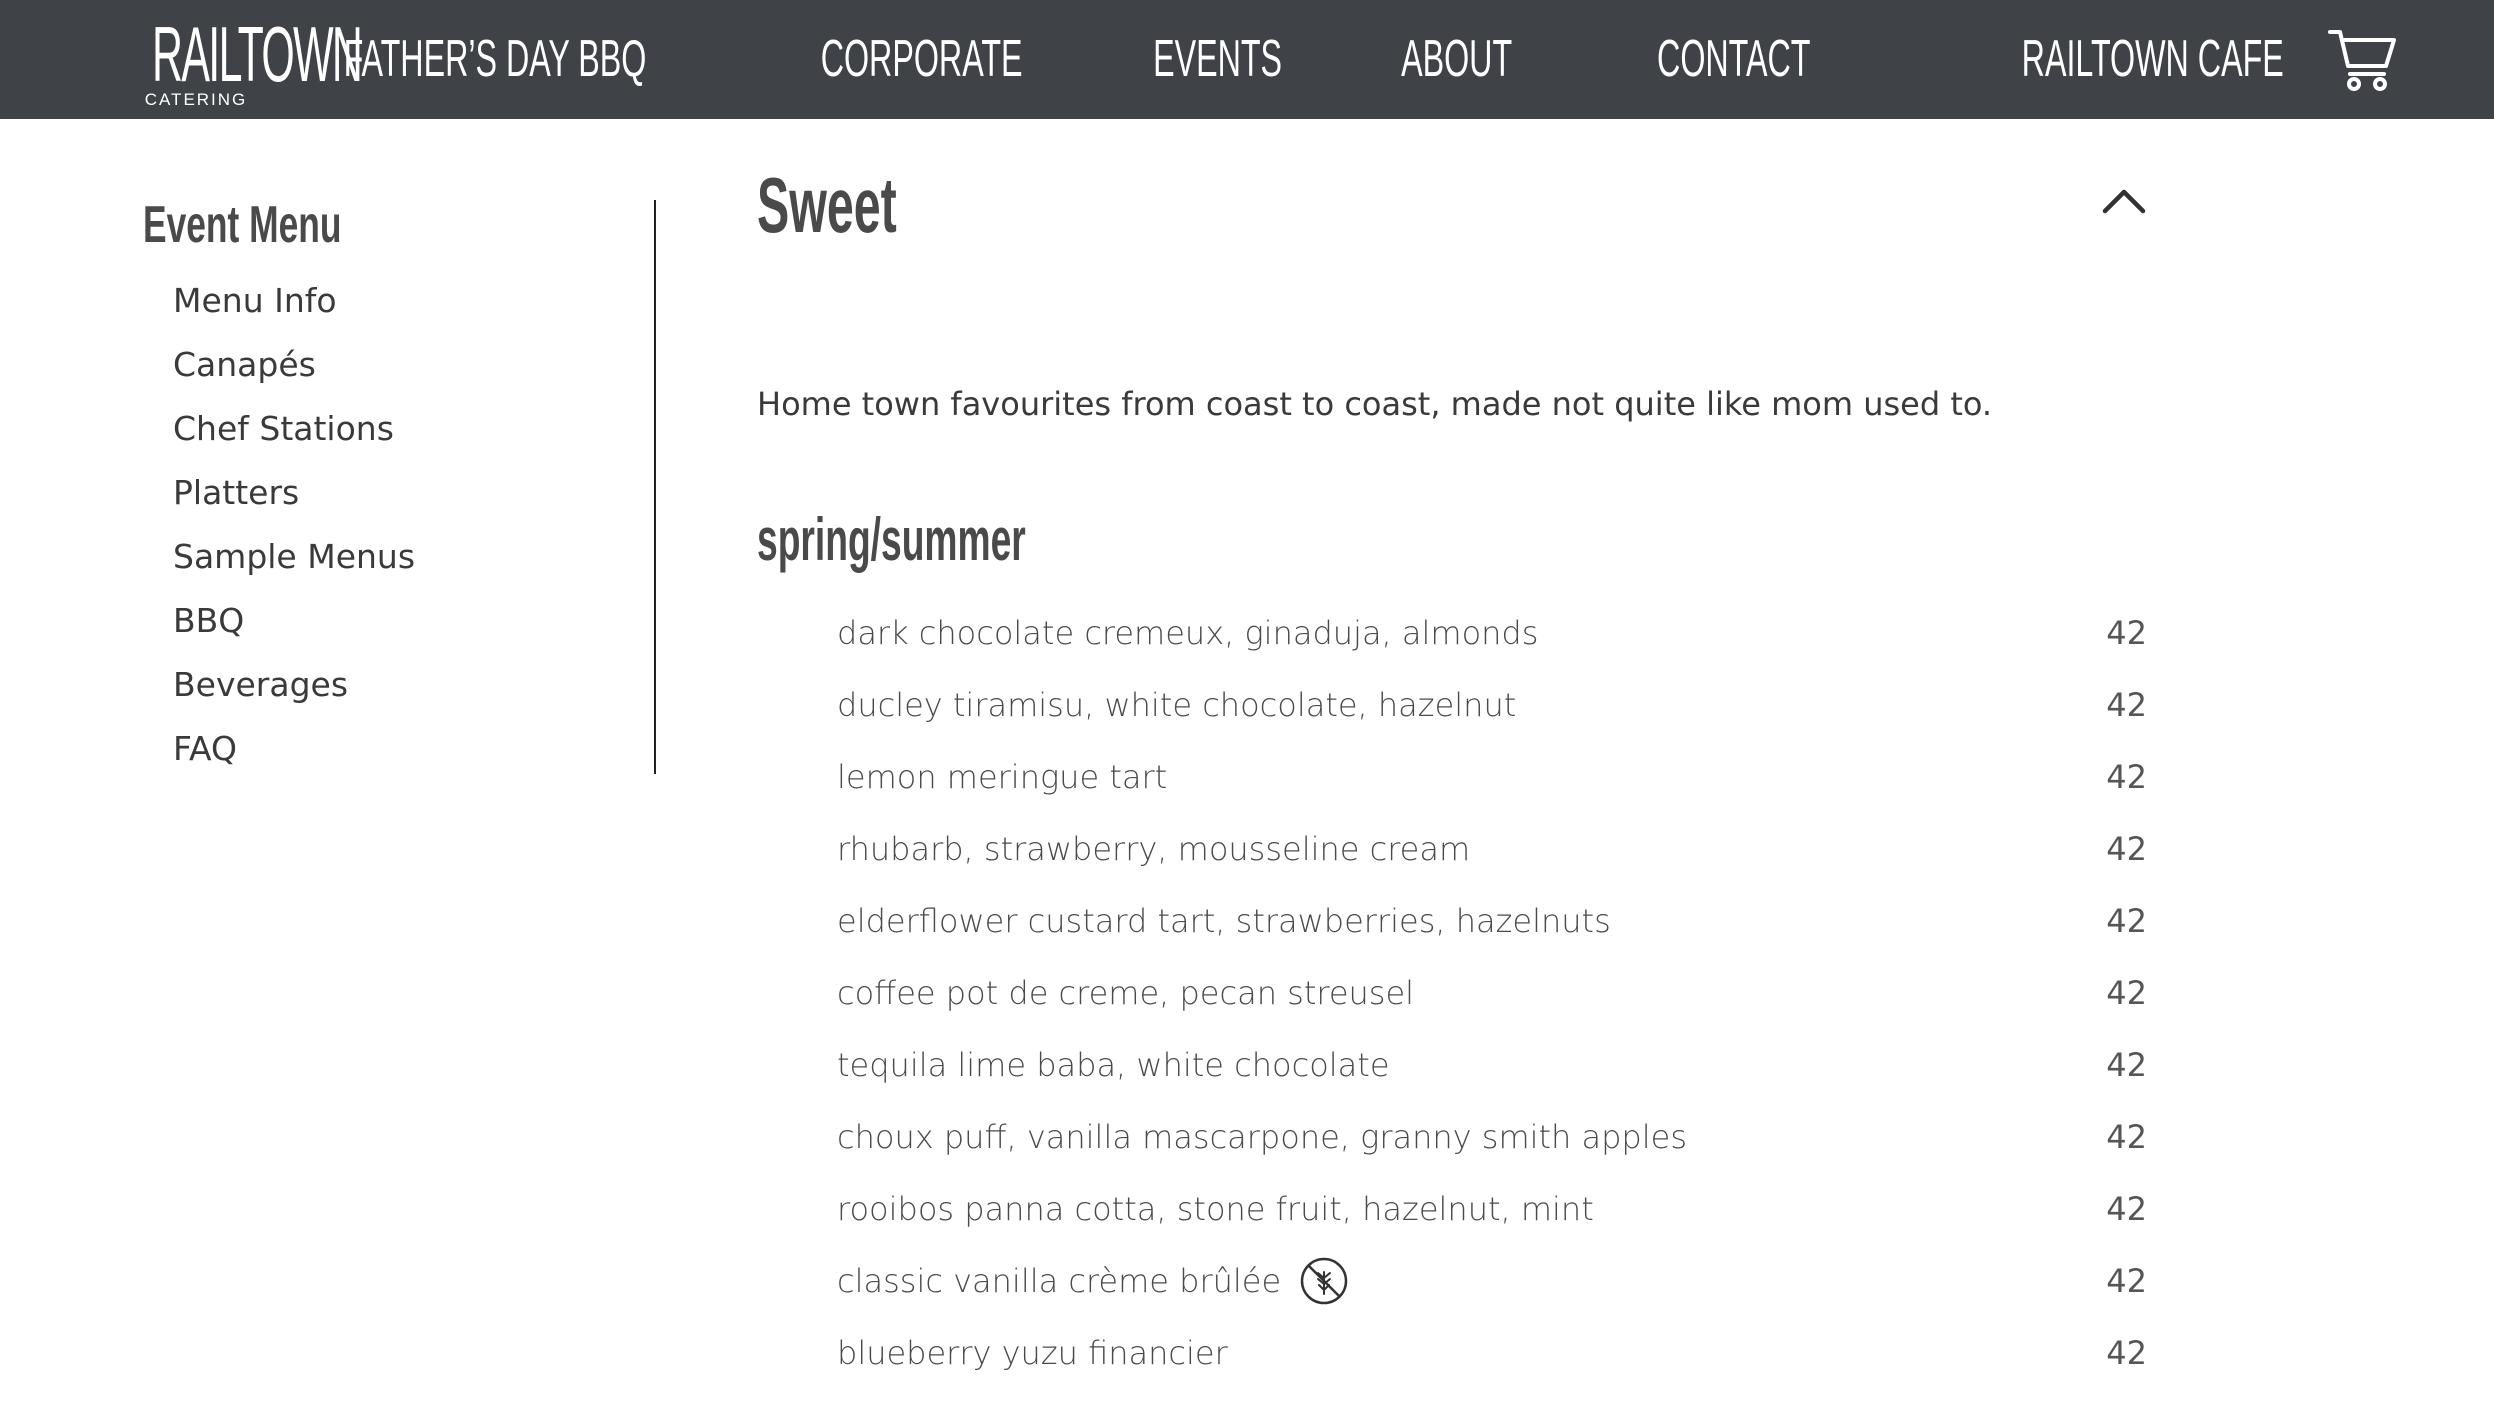 Image resolution: width=2494 pixels, height=1408 pixels. What do you see at coordinates (408, 685) in the screenshot?
I see `sidebar-item-beverages: Beverages` at bounding box center [408, 685].